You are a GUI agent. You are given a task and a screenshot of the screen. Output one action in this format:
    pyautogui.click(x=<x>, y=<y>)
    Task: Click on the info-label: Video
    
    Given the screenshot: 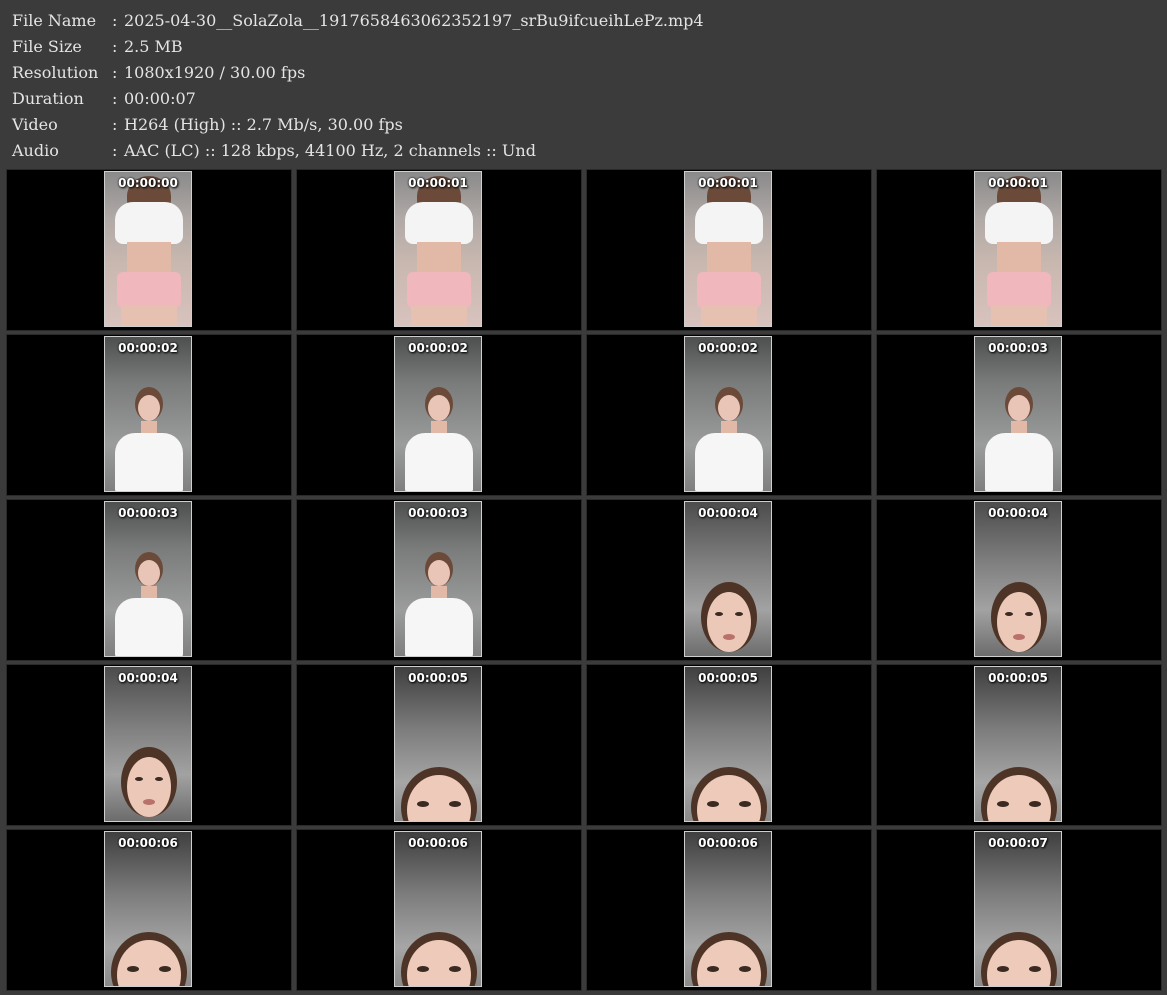 What is the action you would take?
    pyautogui.click(x=35, y=124)
    